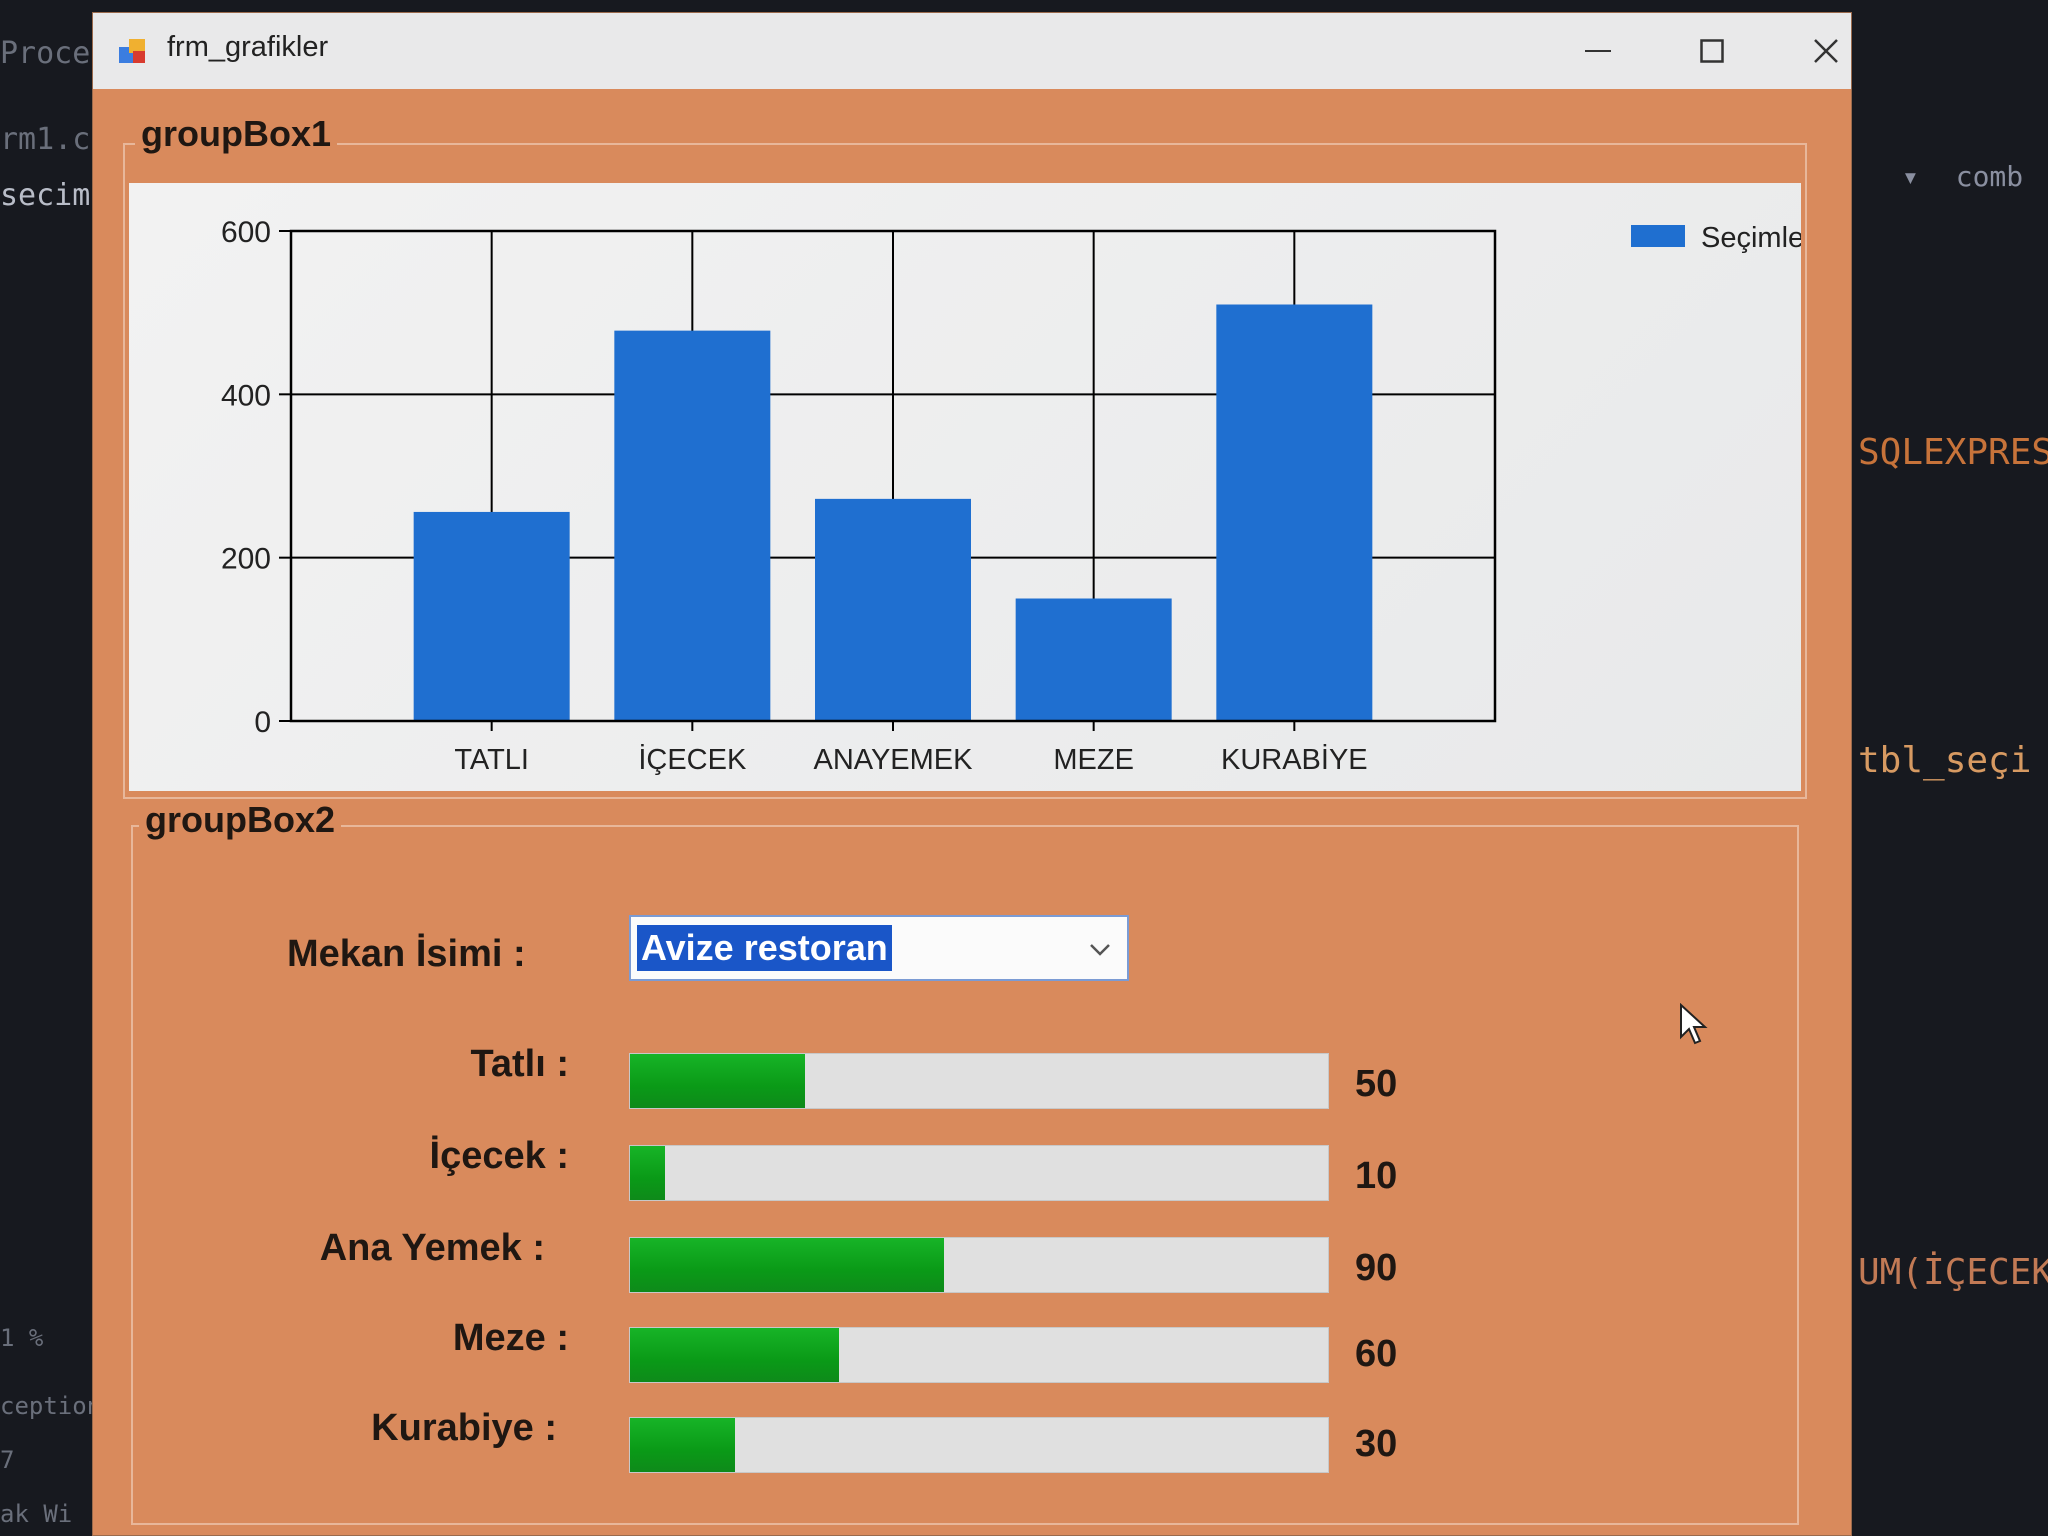 This screenshot has height=1536, width=2048. What do you see at coordinates (893, 760) in the screenshot?
I see `x-tick-label: ANAYEMEK` at bounding box center [893, 760].